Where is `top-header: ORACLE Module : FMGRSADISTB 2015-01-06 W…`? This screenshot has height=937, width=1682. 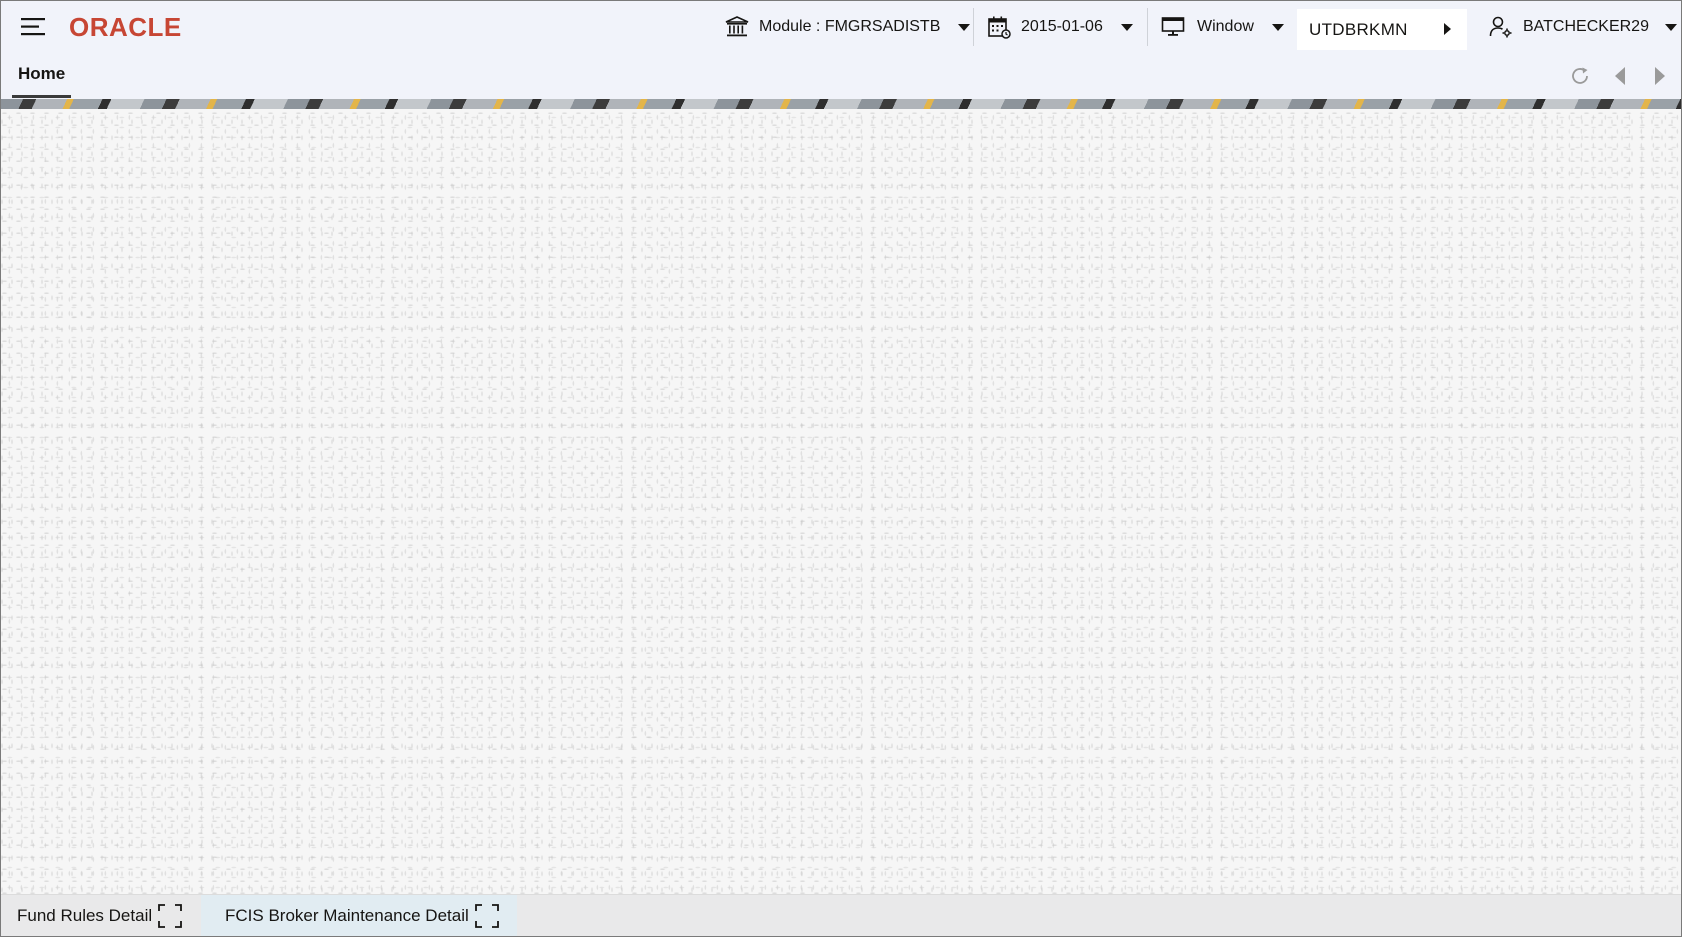 top-header: ORACLE Module : FMGRSADISTB 2015-01-06 W… is located at coordinates (841, 27).